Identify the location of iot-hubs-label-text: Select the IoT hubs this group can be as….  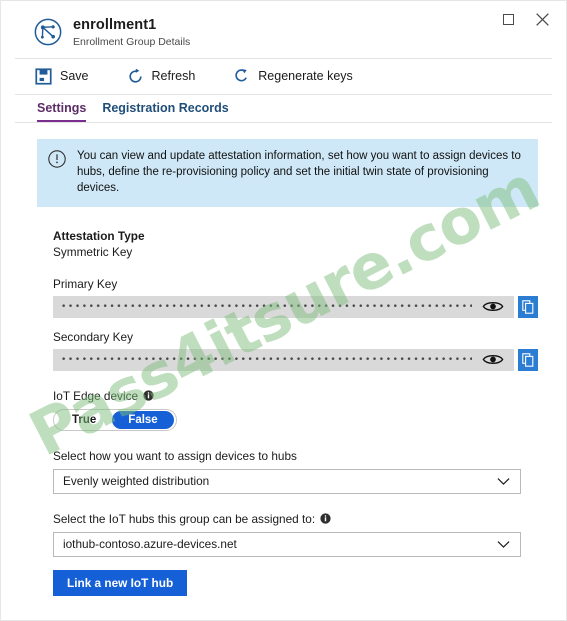
(184, 518).